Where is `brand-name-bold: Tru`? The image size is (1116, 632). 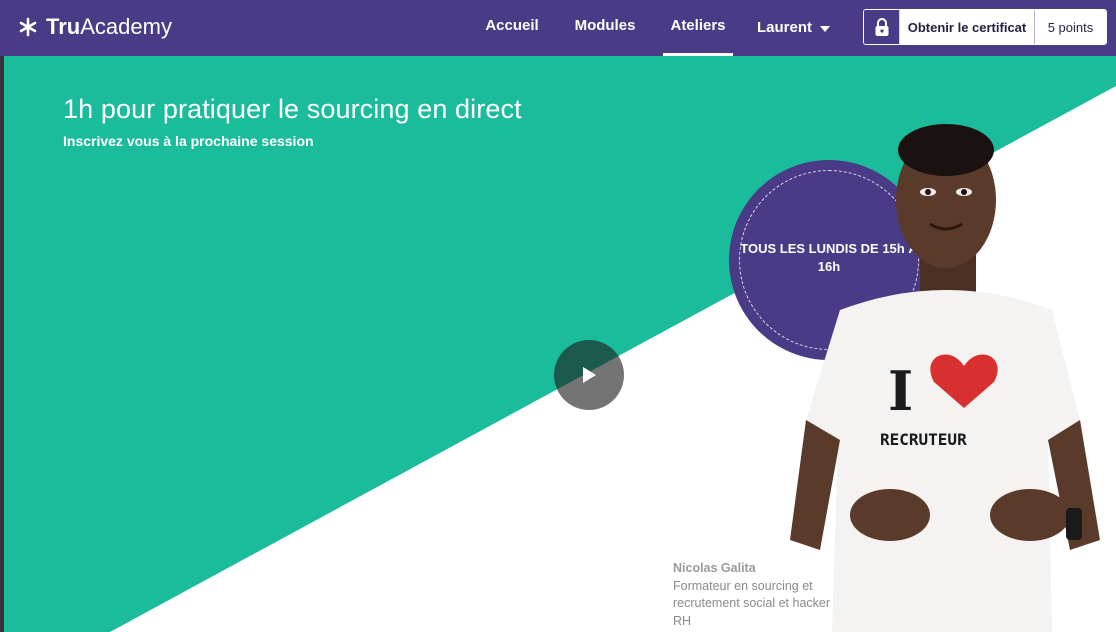
brand-name-bold: Tru is located at coordinates (63, 26).